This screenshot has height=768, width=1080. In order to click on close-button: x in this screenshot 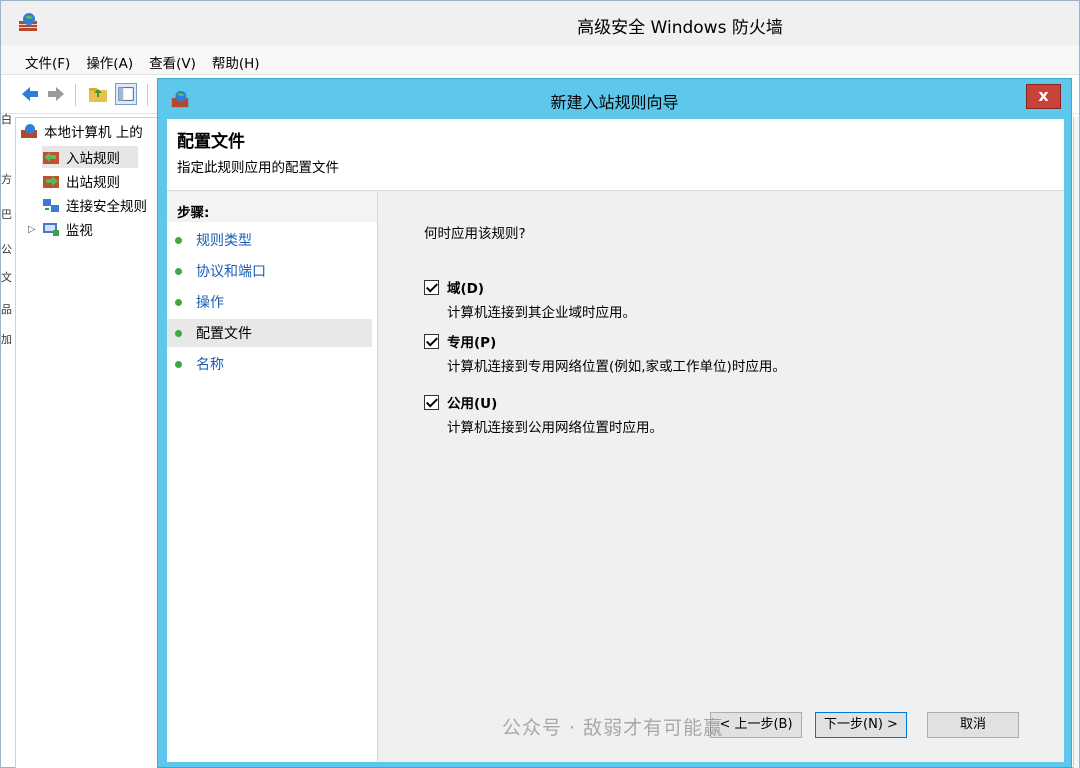, I will do `click(1043, 96)`.